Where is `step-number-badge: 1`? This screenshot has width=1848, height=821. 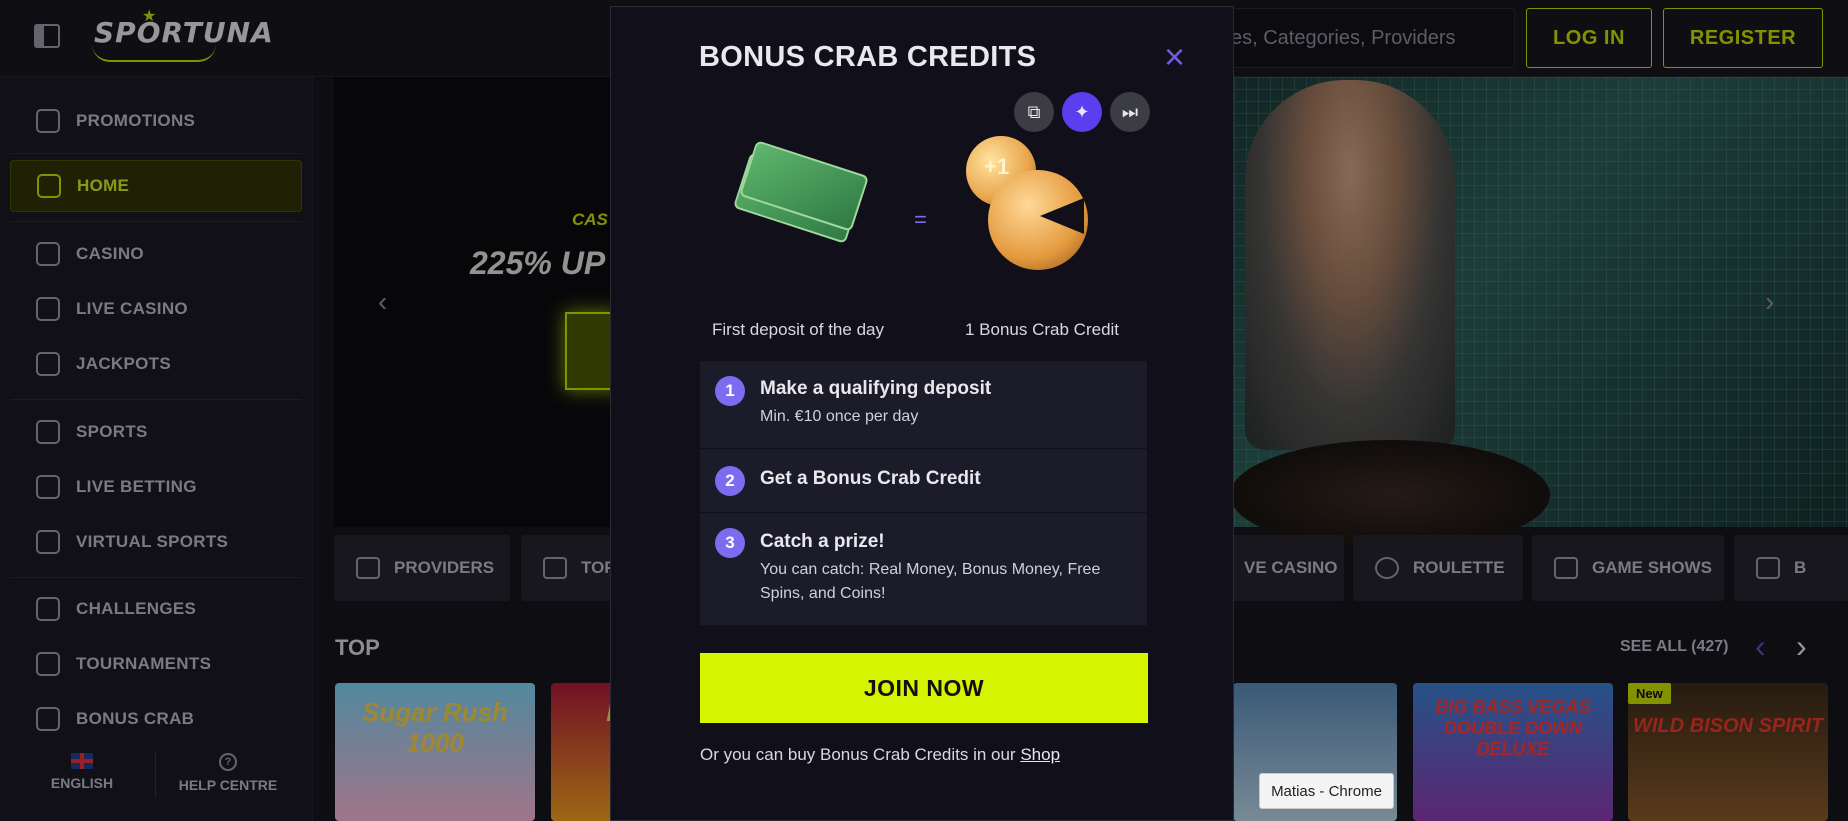 step-number-badge: 1 is located at coordinates (730, 391).